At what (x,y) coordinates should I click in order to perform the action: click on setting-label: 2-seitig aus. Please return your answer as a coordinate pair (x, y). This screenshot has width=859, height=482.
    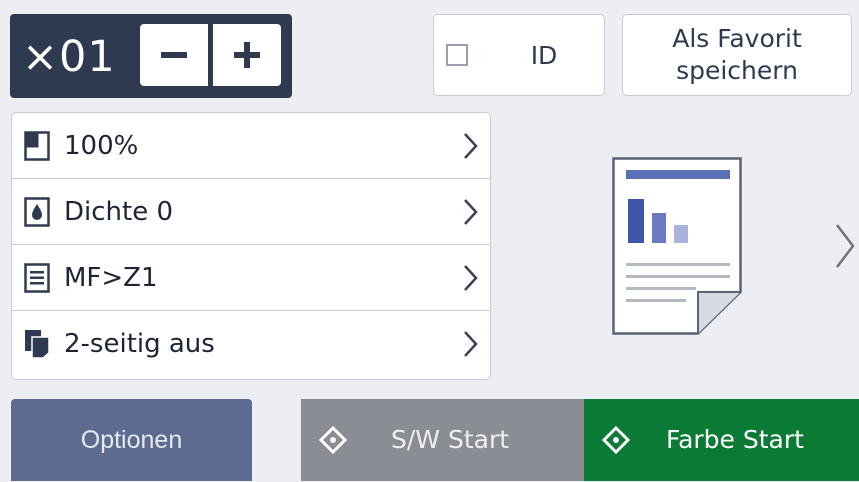
    Looking at the image, I should click on (139, 344).